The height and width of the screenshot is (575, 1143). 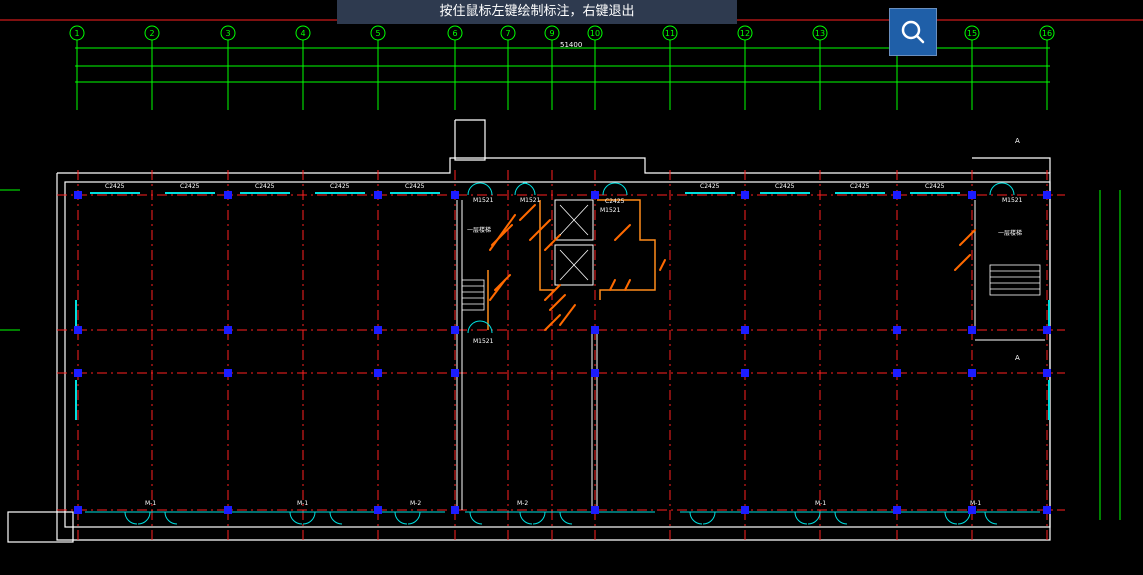 I want to click on axis-label: 2, so click(x=151, y=33).